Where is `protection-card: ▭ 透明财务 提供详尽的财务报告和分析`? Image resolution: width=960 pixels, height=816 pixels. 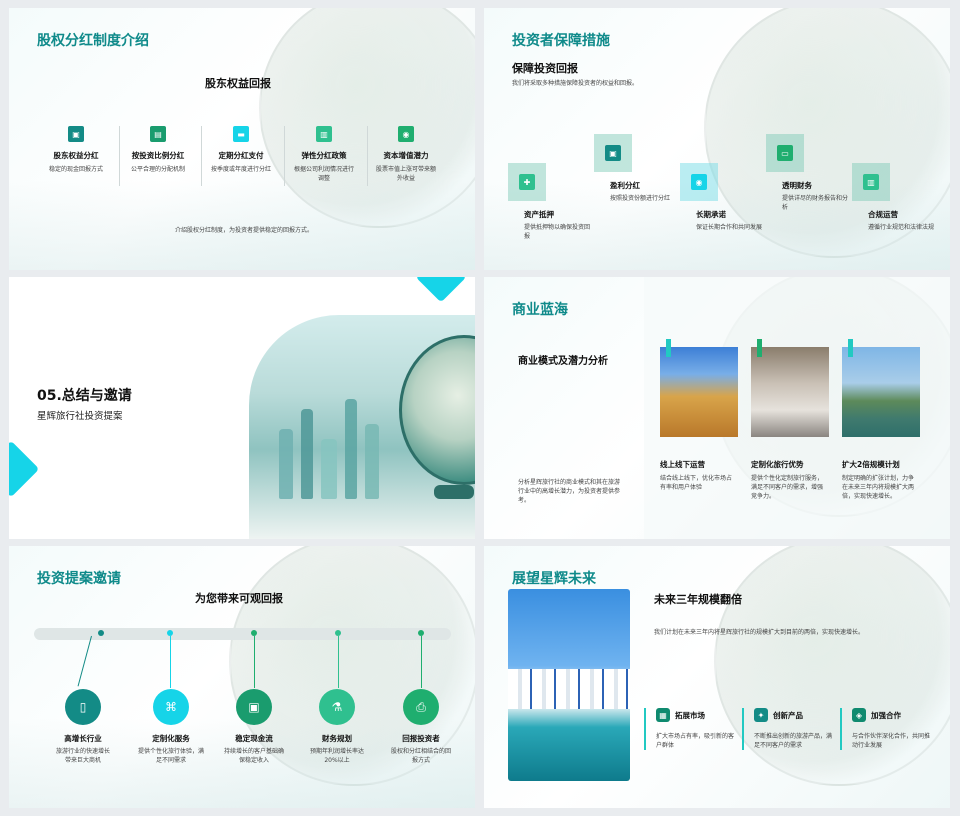
protection-card: ▭ 透明财务 提供详尽的财务报告和分析 is located at coordinates (810, 173).